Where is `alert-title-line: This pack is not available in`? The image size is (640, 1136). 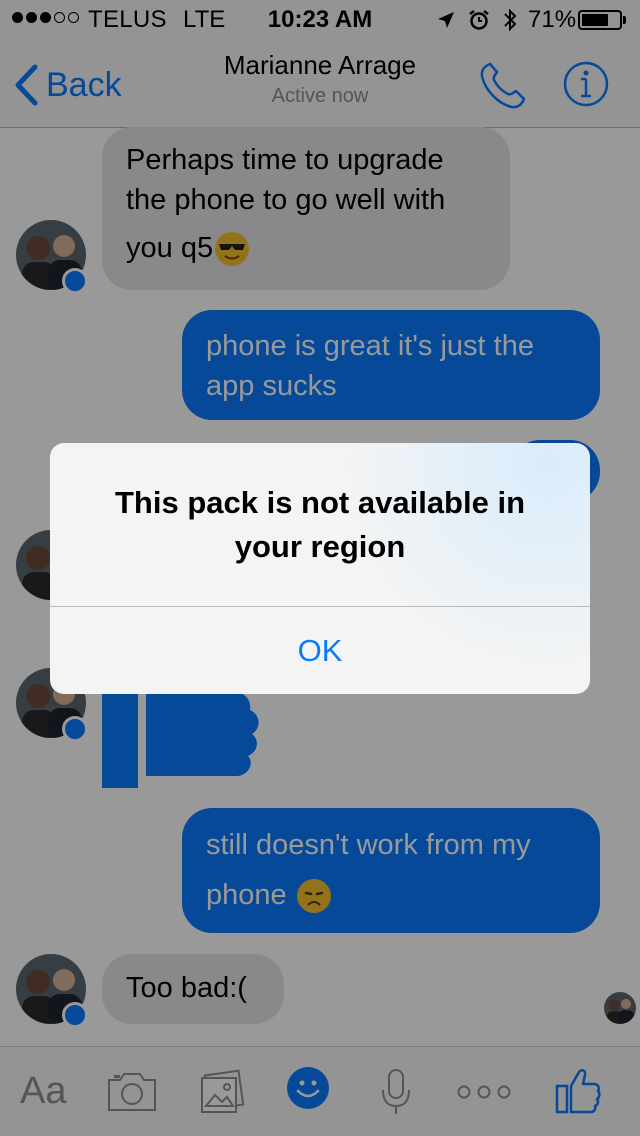
alert-title-line: This pack is not available in is located at coordinates (320, 502).